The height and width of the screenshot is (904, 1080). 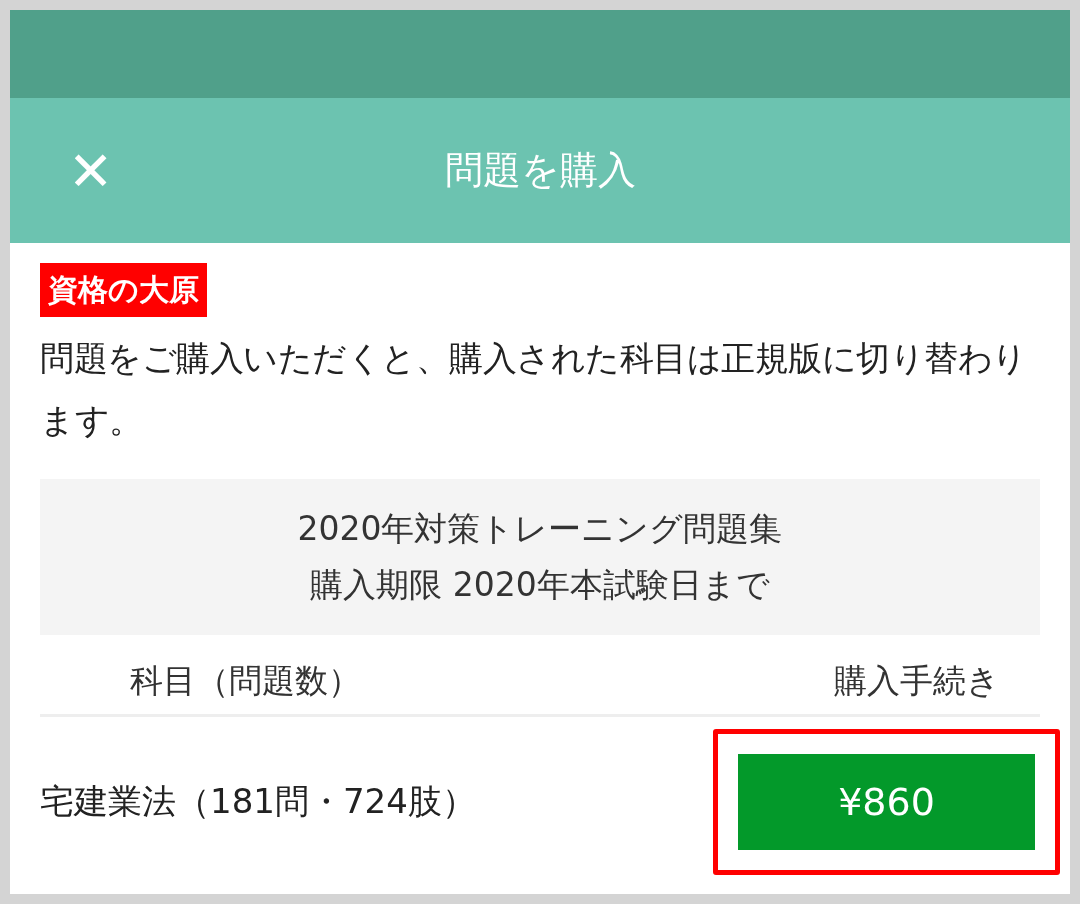 What do you see at coordinates (123, 290) in the screenshot?
I see `brand-logo: 資格の大原` at bounding box center [123, 290].